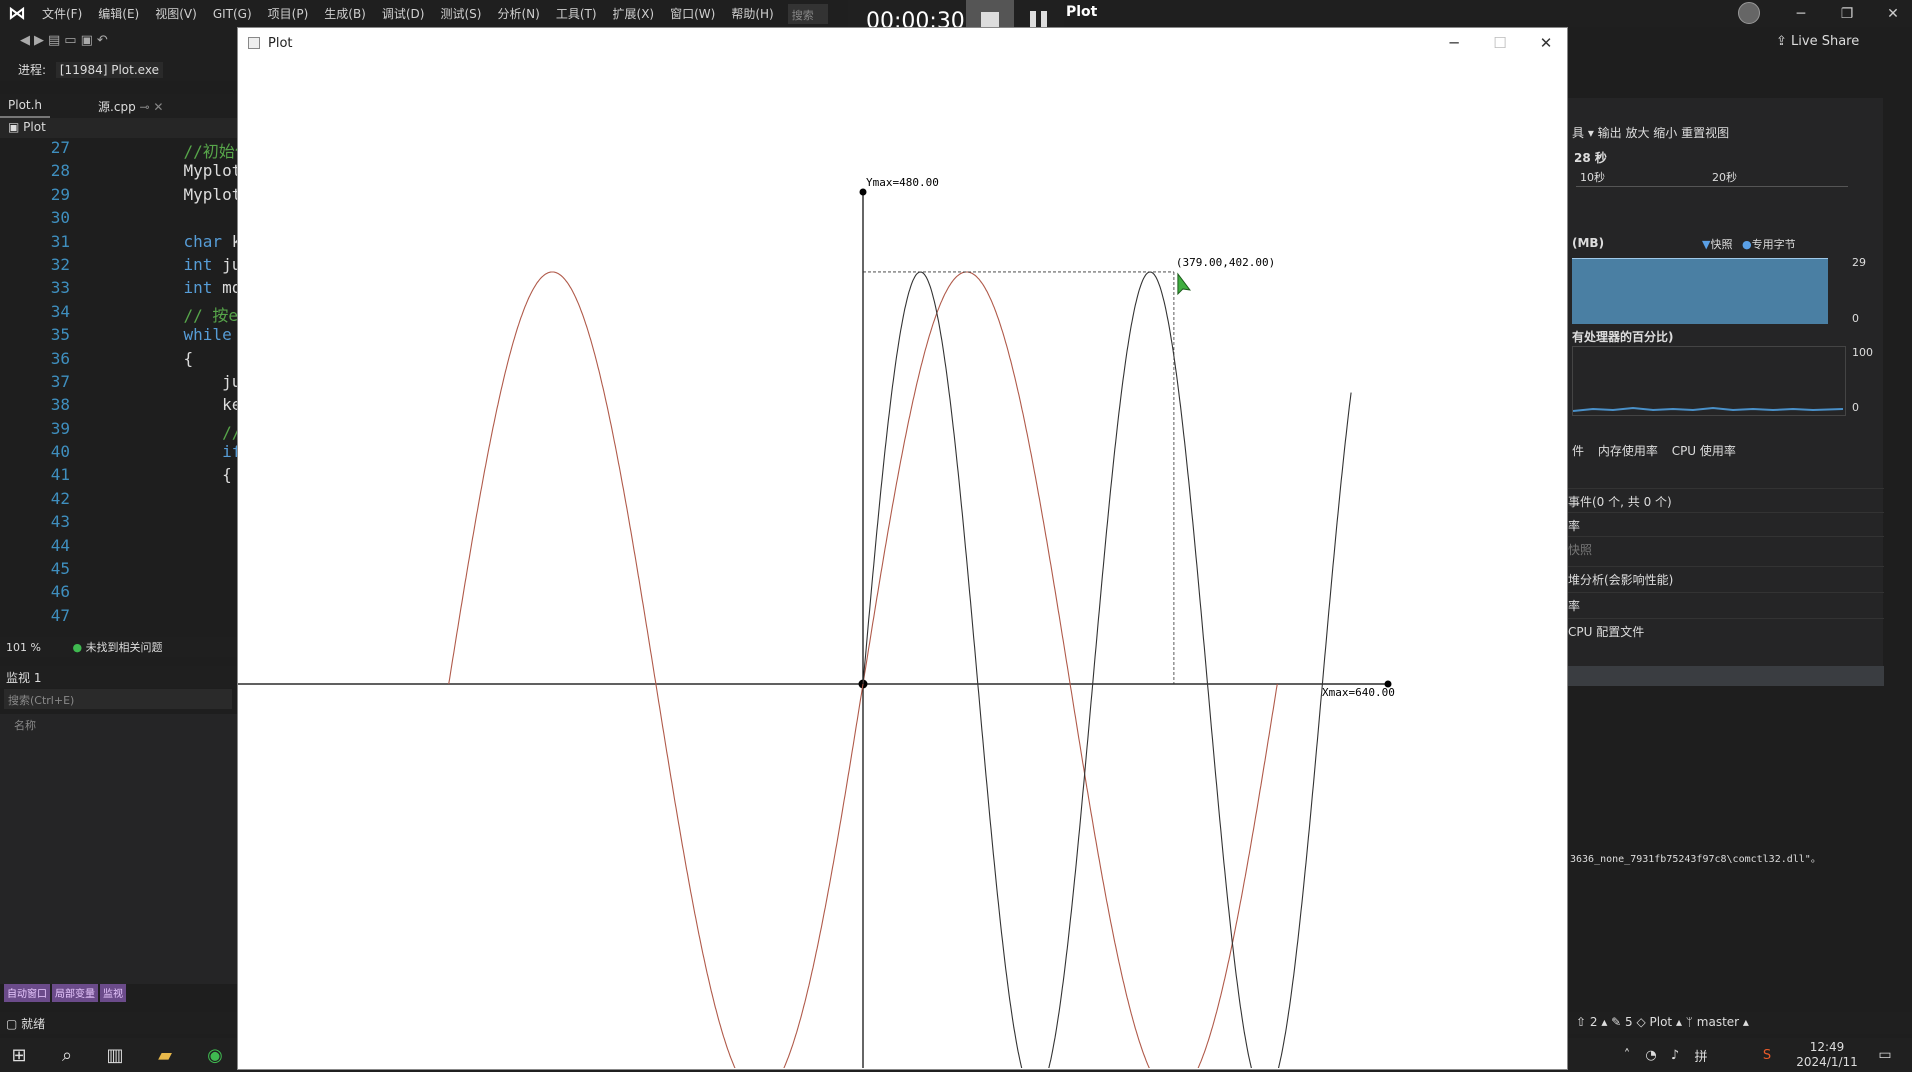 This screenshot has height=1072, width=1912. Describe the element at coordinates (113, 993) in the screenshot. I see `tab-watch: 监视` at that location.